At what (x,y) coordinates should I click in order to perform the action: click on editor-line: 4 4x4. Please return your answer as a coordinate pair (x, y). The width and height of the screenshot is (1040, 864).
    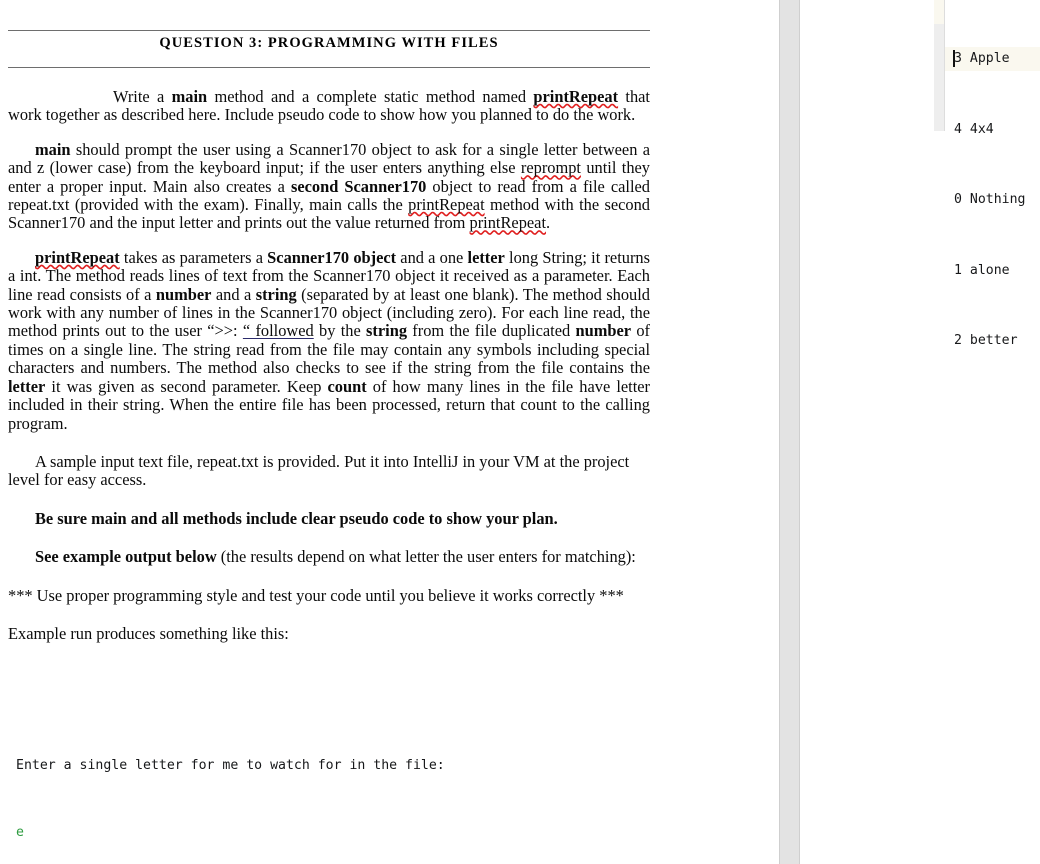
    Looking at the image, I should click on (992, 130).